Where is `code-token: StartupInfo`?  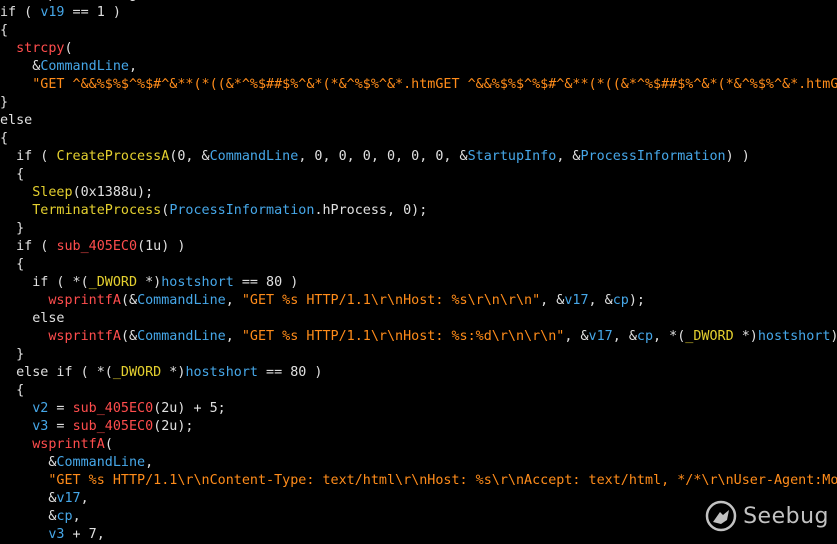
code-token: StartupInfo is located at coordinates (512, 156).